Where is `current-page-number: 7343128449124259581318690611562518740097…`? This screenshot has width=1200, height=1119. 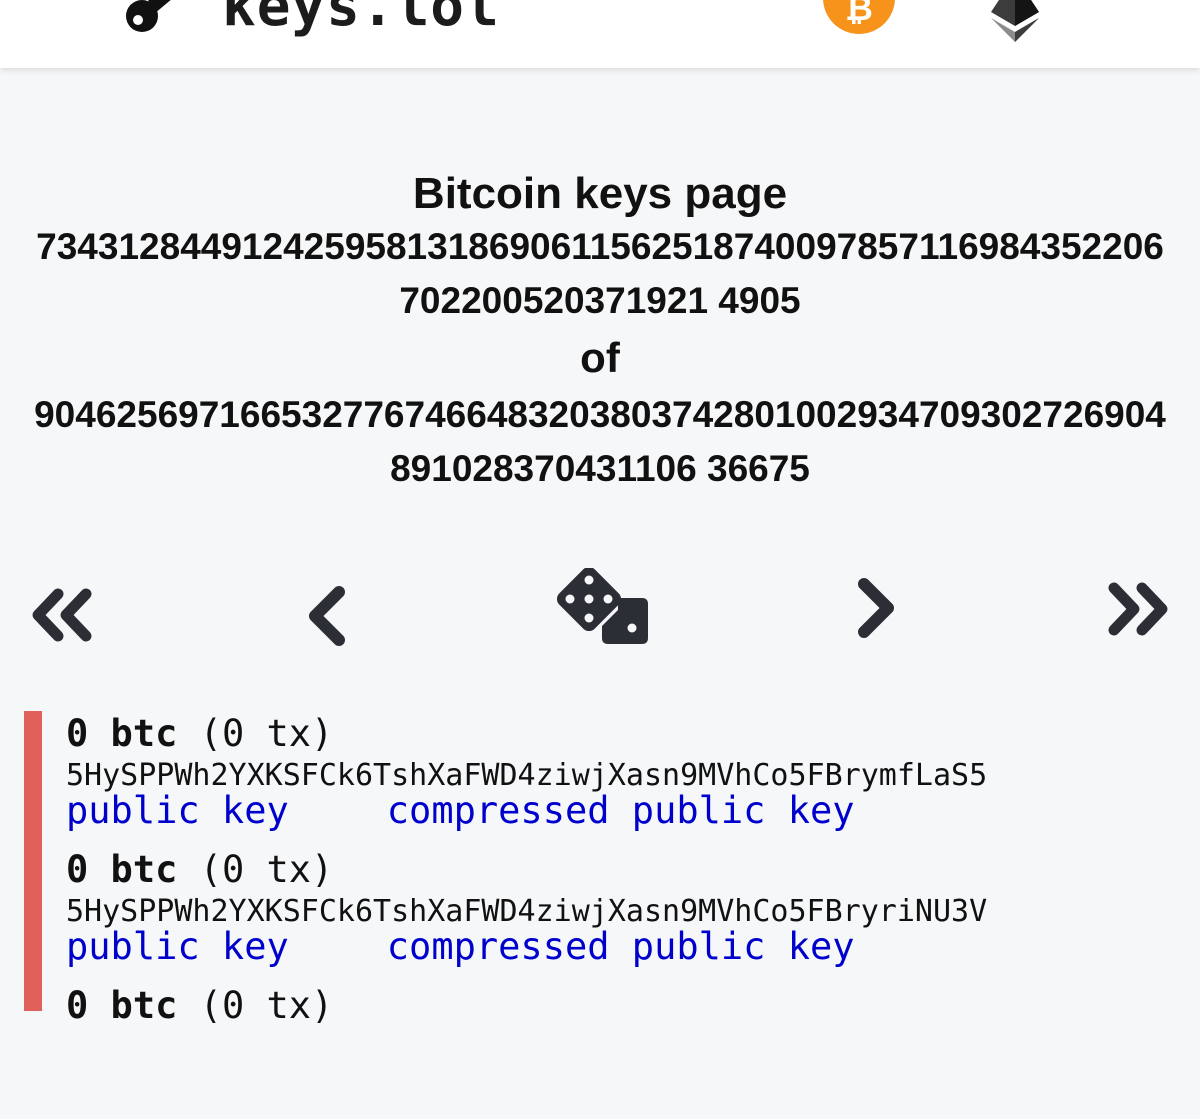 current-page-number: 7343128449124259581318690611562518740097… is located at coordinates (600, 273).